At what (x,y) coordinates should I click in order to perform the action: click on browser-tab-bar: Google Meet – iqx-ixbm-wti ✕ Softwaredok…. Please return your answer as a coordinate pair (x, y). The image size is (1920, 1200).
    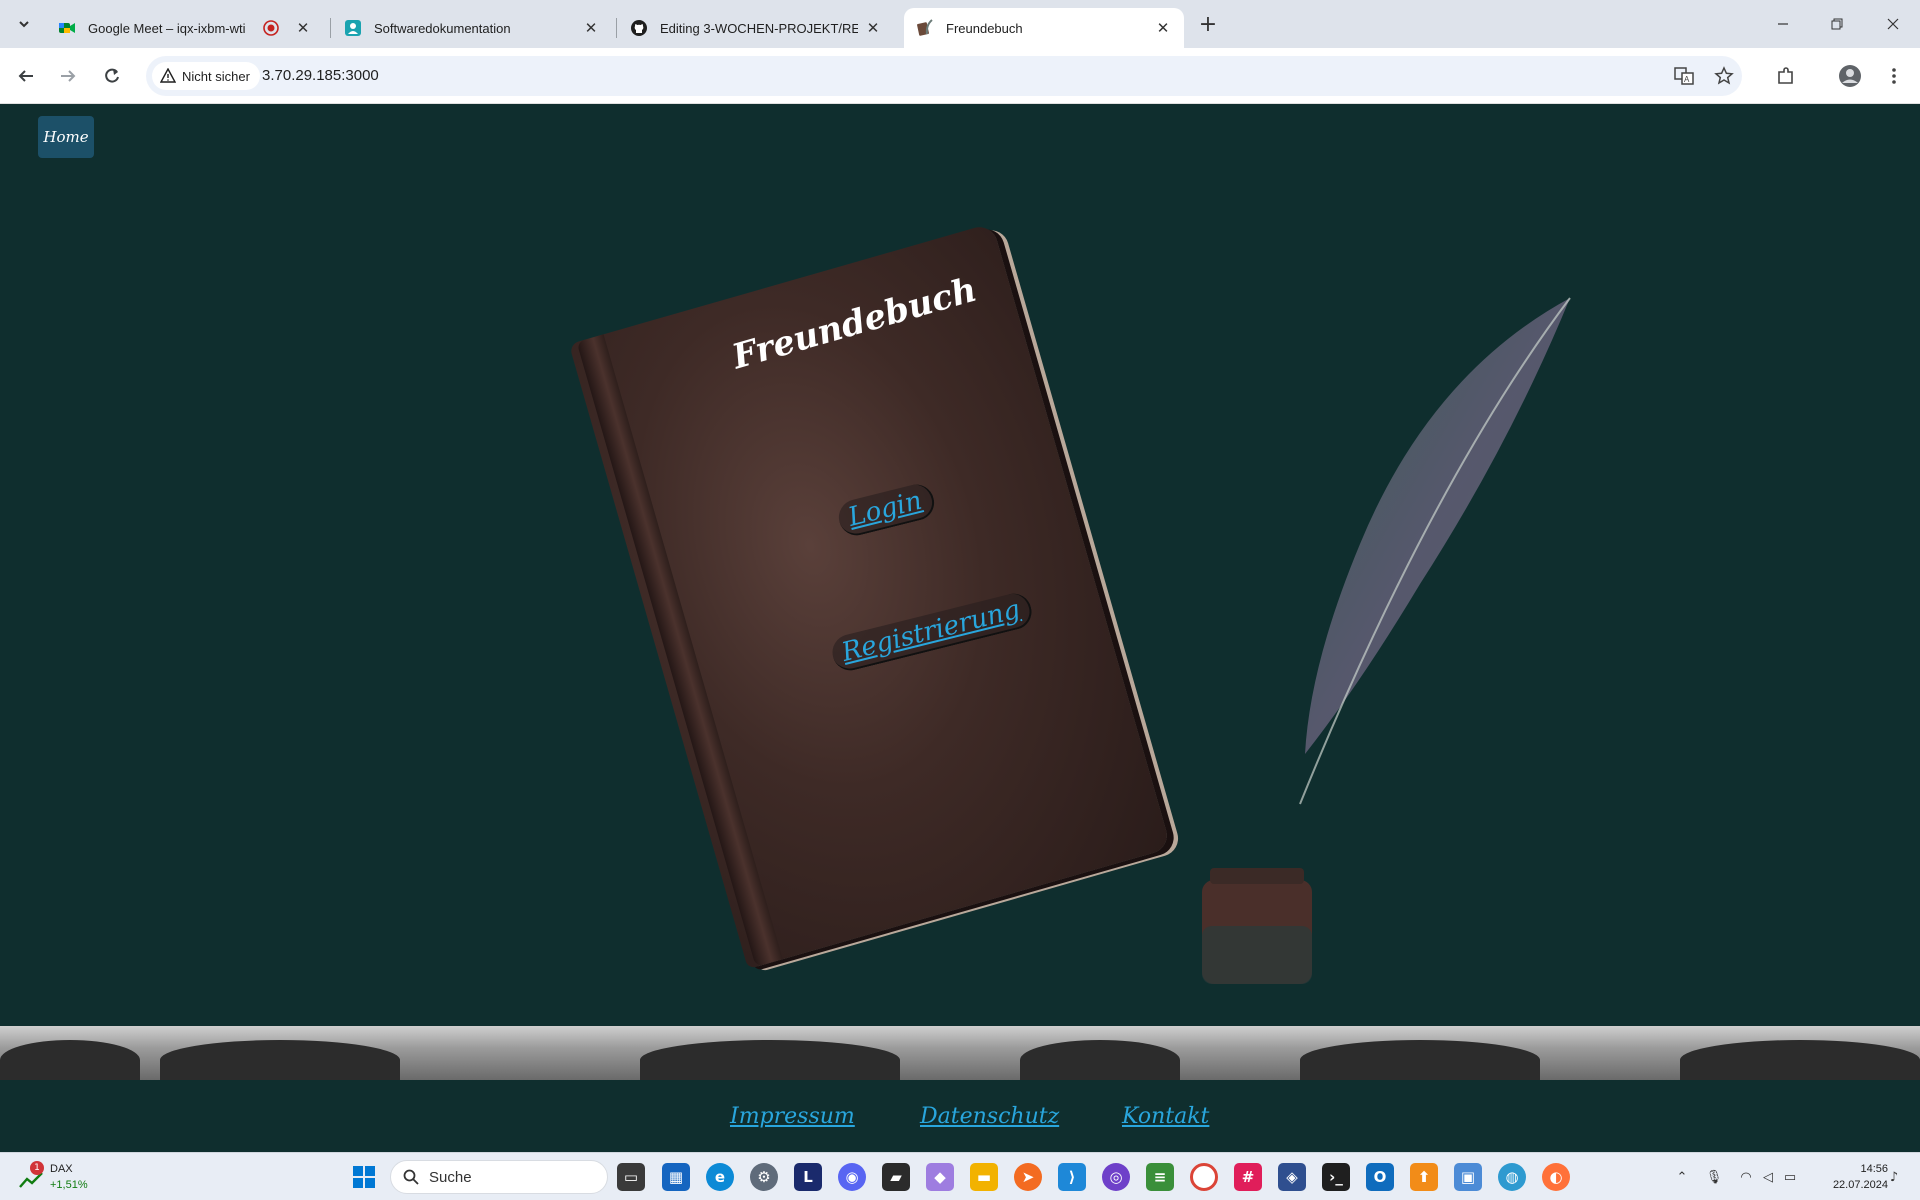
    Looking at the image, I should click on (960, 24).